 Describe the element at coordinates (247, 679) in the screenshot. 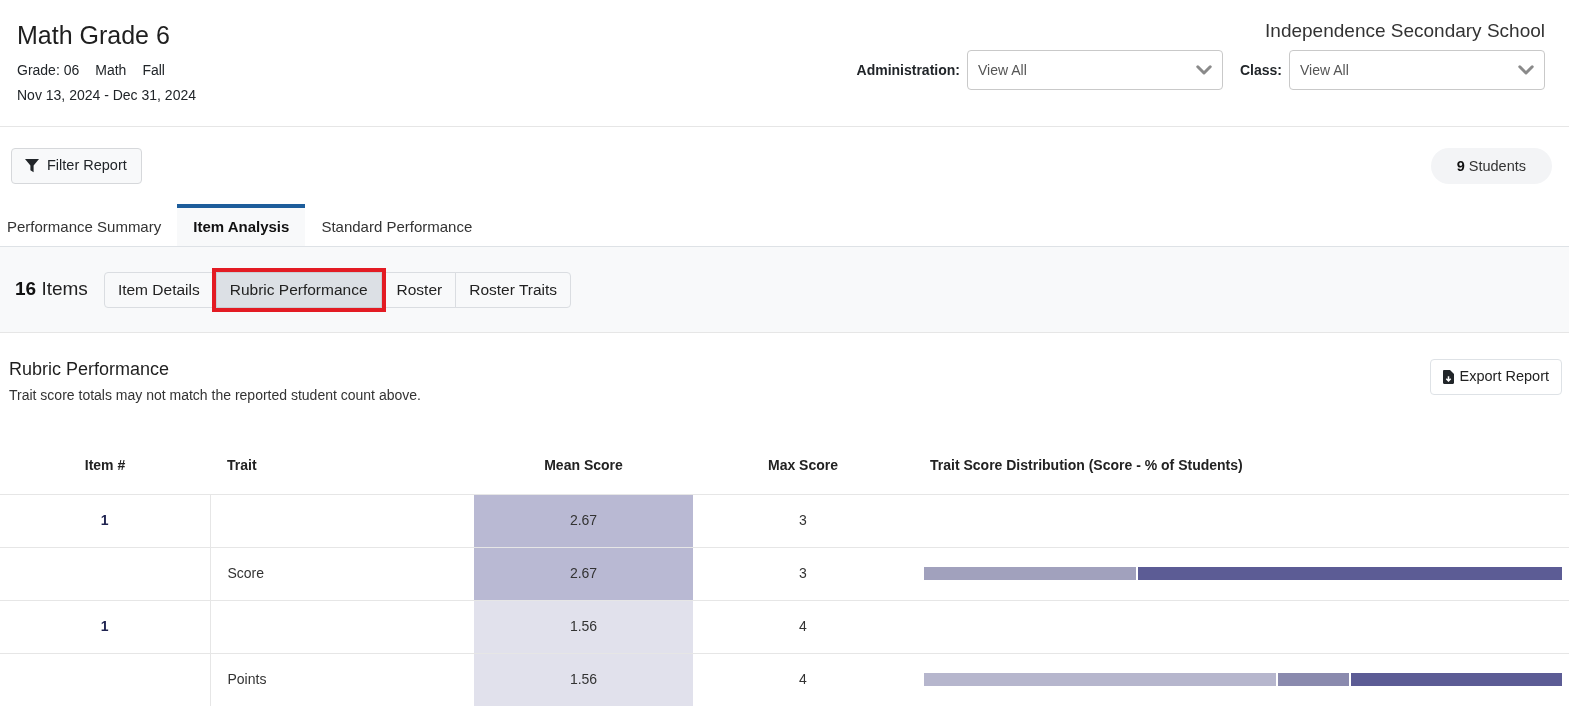

I see `trait-name: Points` at that location.